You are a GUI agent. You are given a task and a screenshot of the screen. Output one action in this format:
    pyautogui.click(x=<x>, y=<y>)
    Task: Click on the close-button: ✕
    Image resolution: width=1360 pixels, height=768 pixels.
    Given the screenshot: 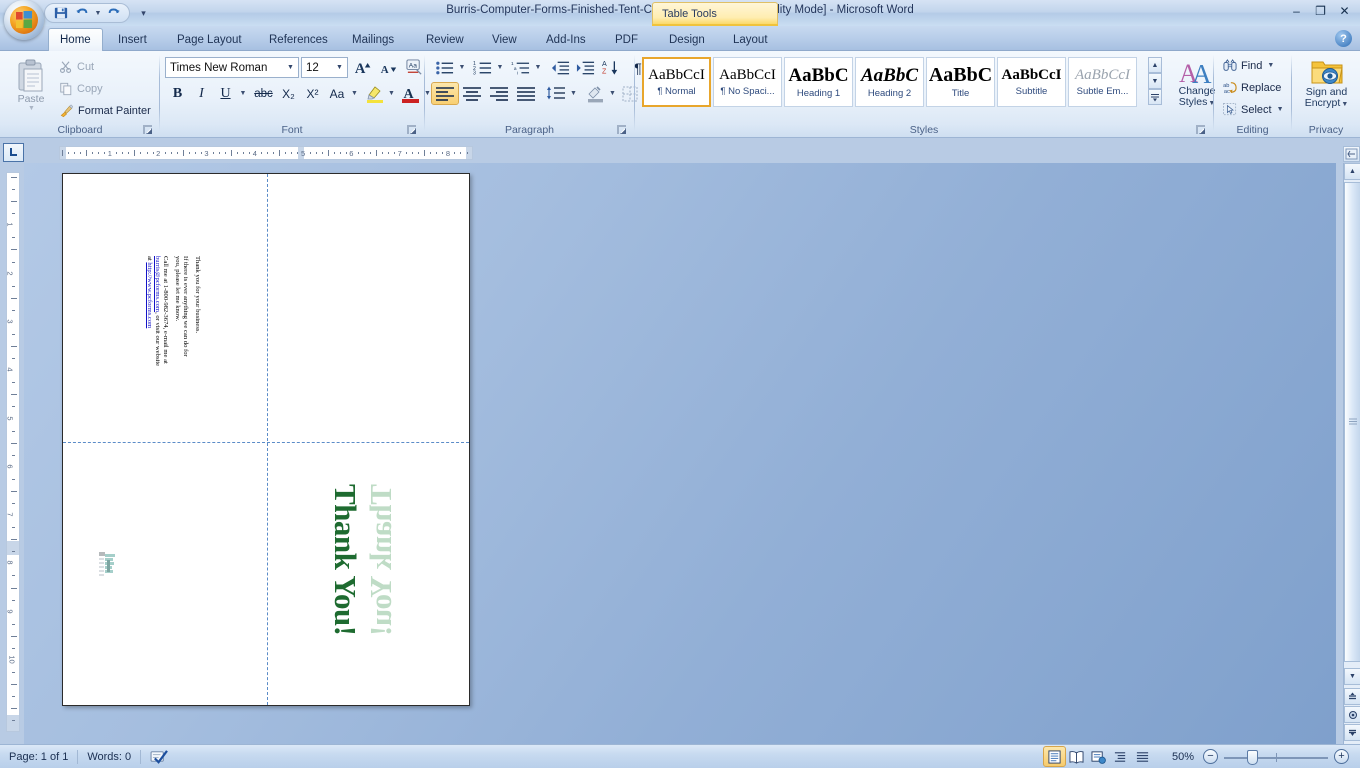 What is the action you would take?
    pyautogui.click(x=1344, y=10)
    